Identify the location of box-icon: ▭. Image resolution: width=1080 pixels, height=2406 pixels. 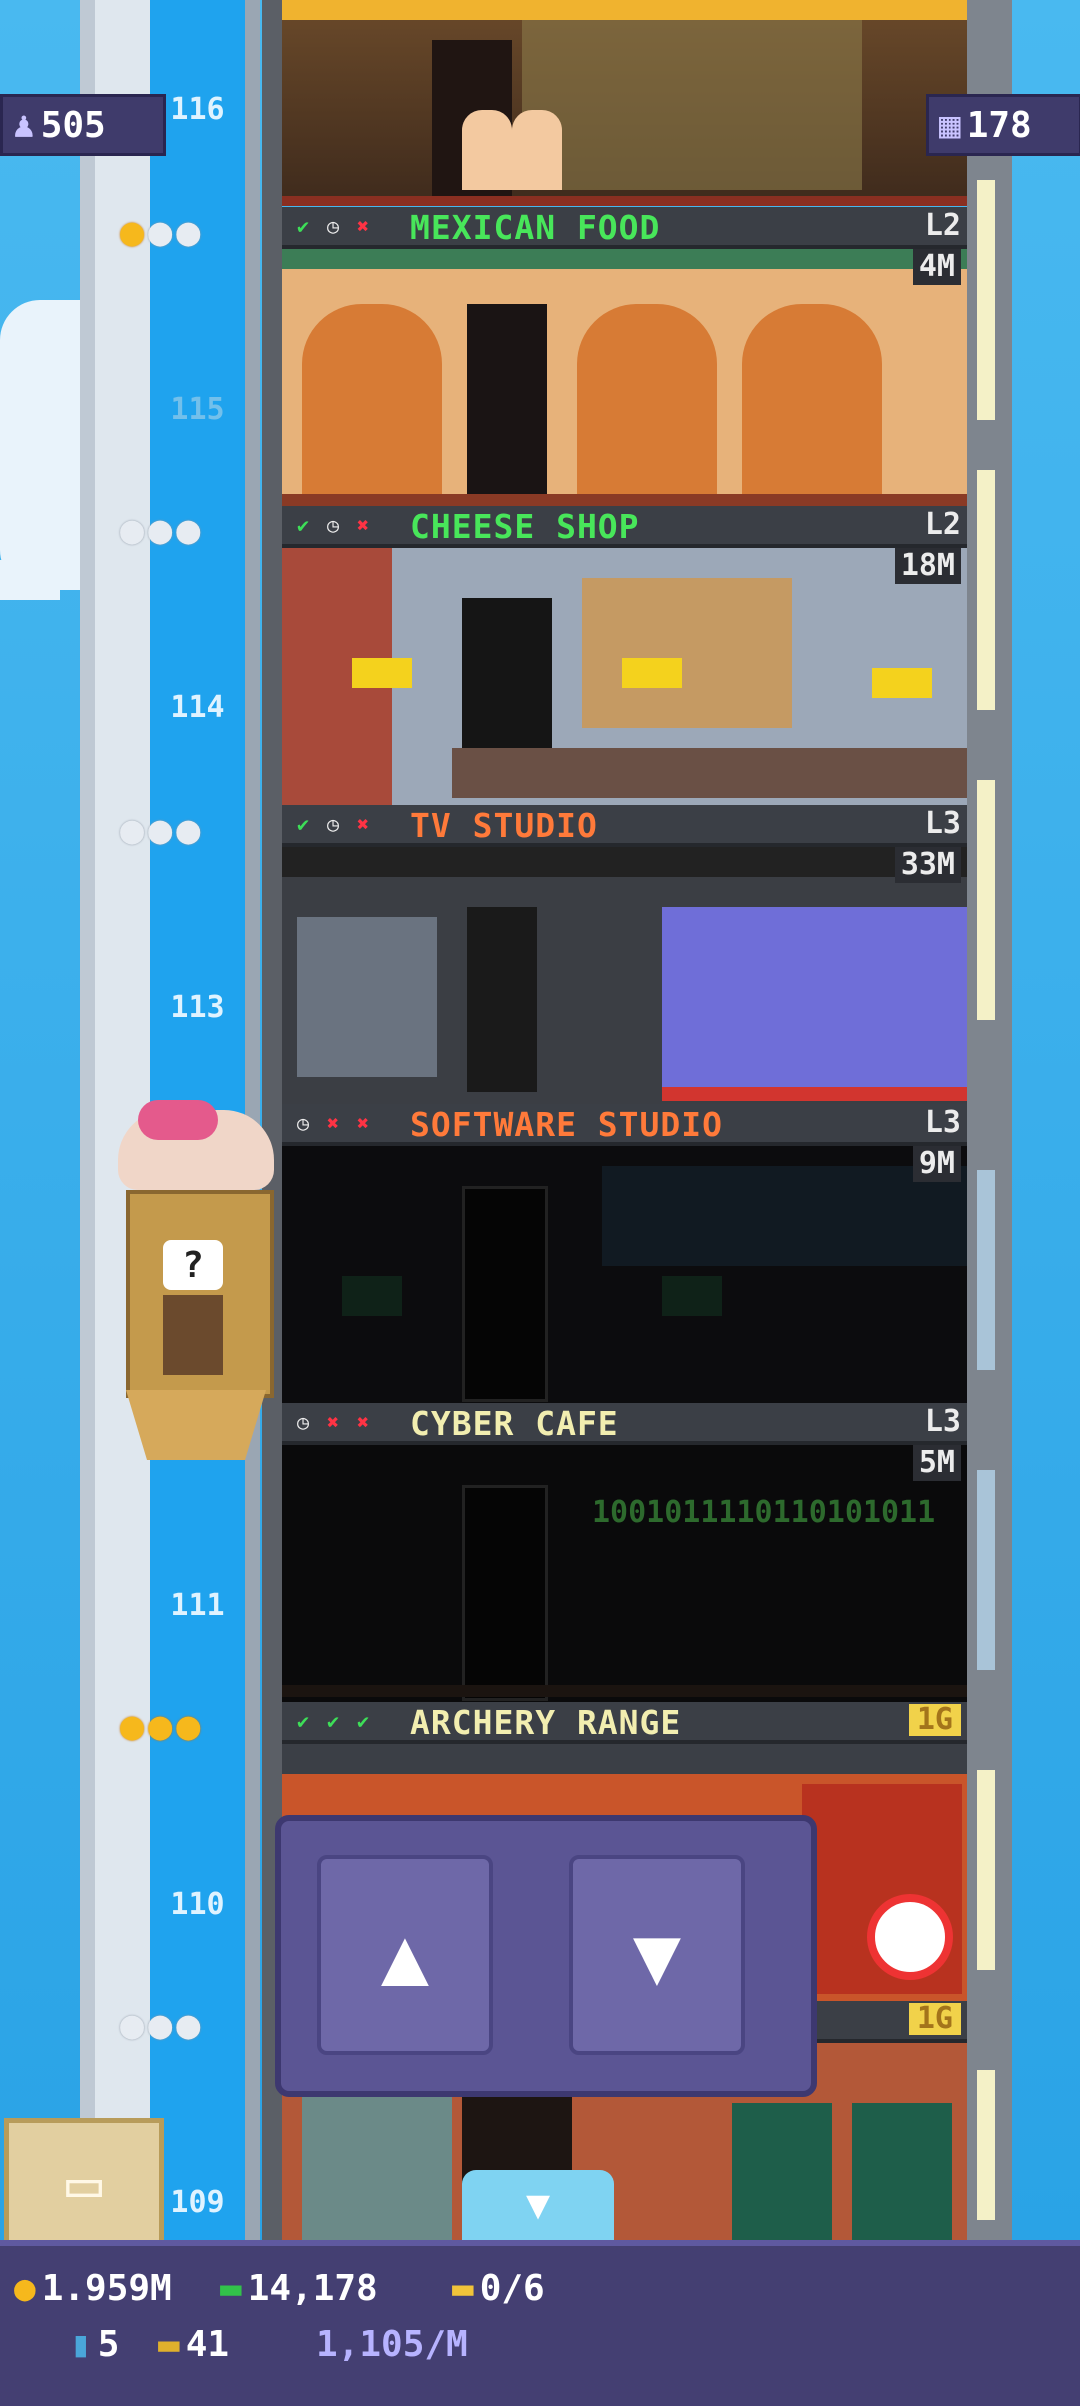
(84, 2184).